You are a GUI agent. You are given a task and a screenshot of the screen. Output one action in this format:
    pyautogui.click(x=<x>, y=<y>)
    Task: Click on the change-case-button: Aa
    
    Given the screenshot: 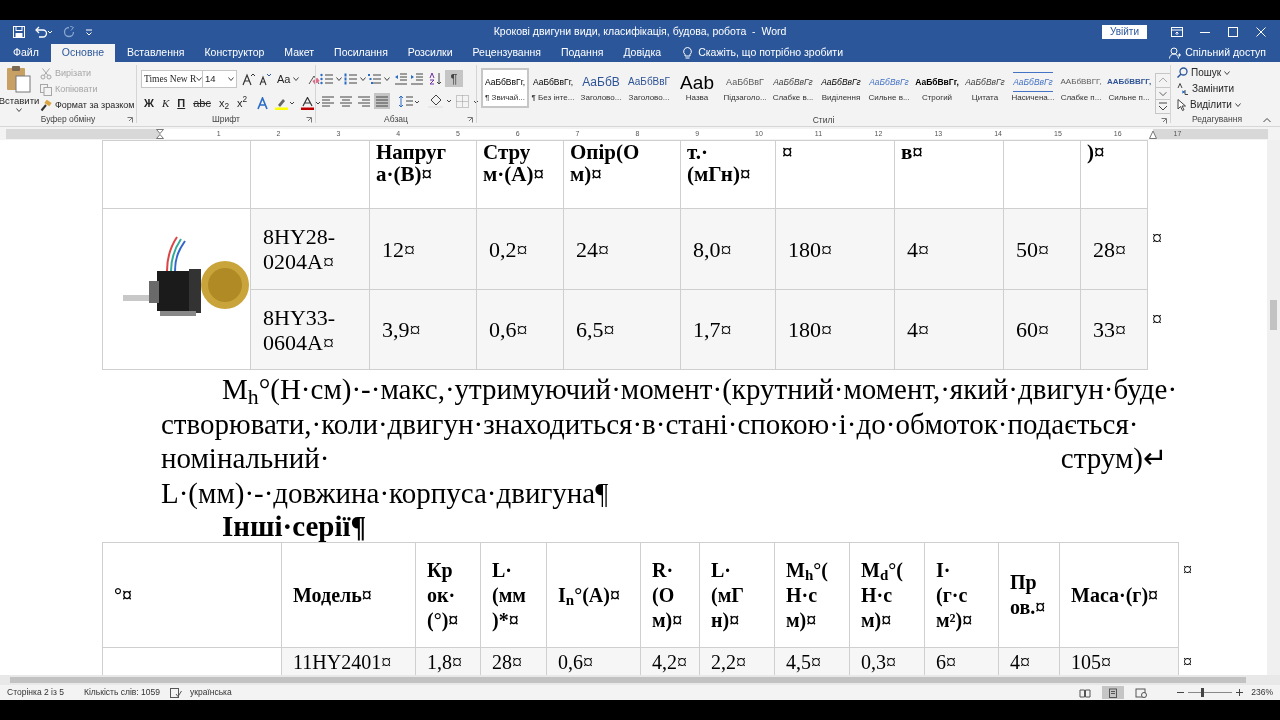 What is the action you would take?
    pyautogui.click(x=288, y=79)
    